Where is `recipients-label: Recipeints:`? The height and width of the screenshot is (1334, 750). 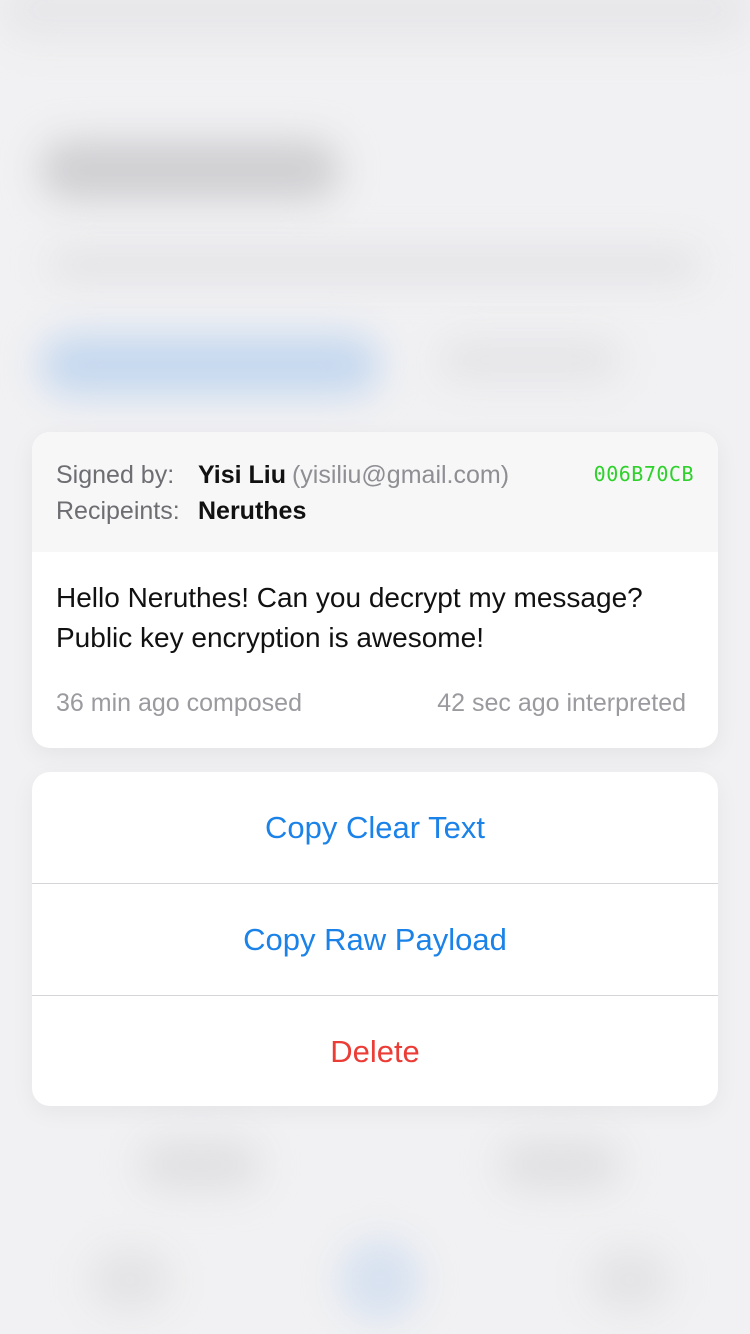 recipients-label: Recipeints: is located at coordinates (118, 511).